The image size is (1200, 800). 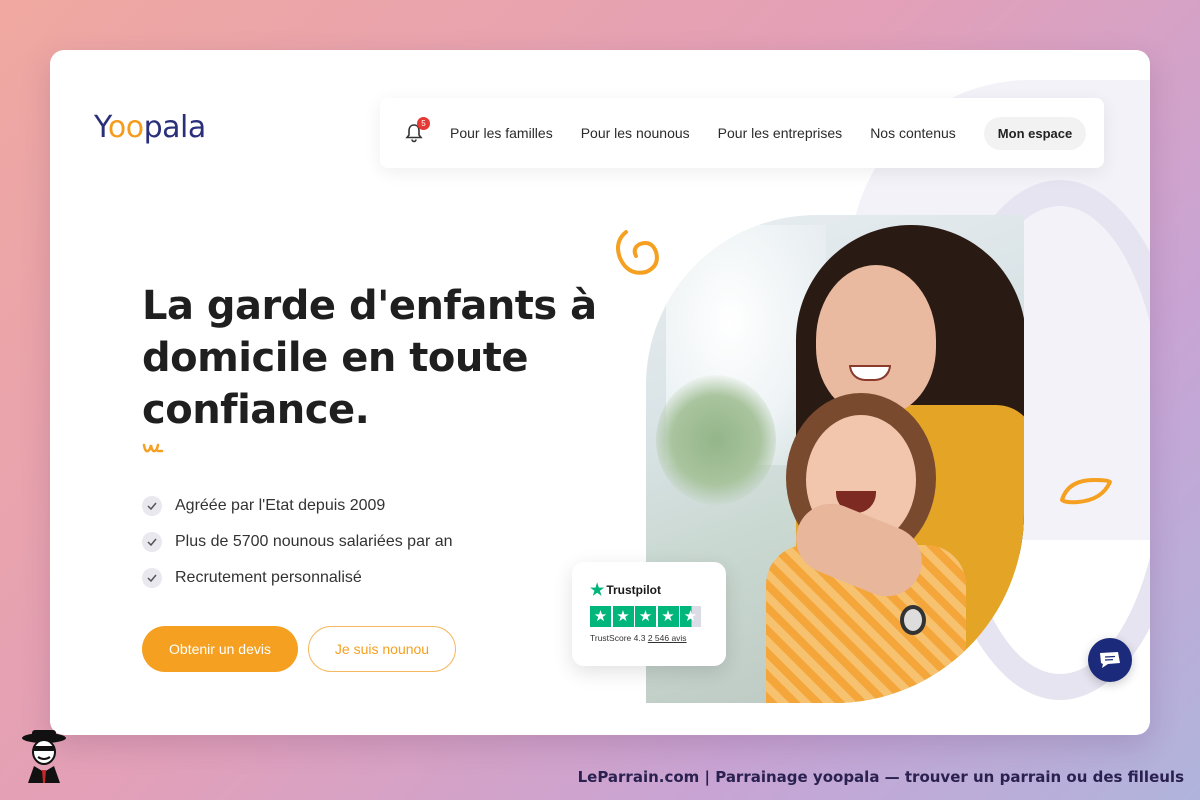 I want to click on logo-wordmark: Yoopala, so click(x=150, y=127).